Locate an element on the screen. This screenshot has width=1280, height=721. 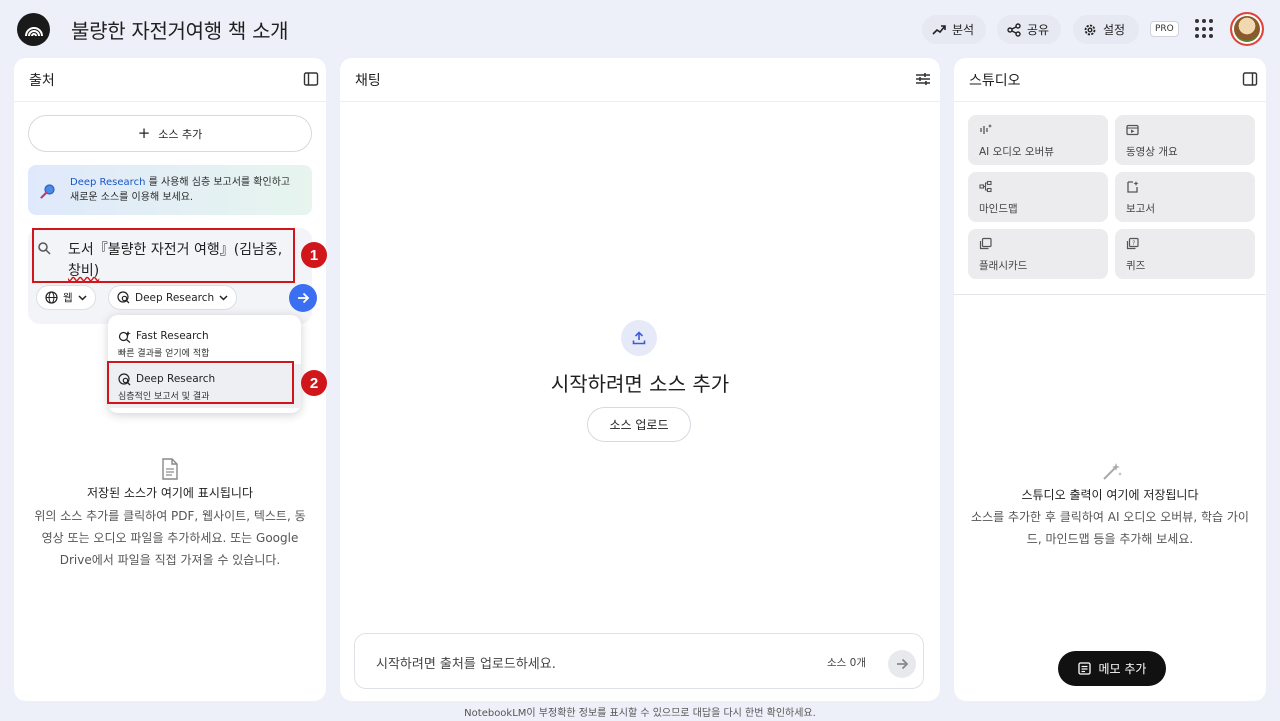
report-label: 보고서 is located at coordinates (1140, 209).